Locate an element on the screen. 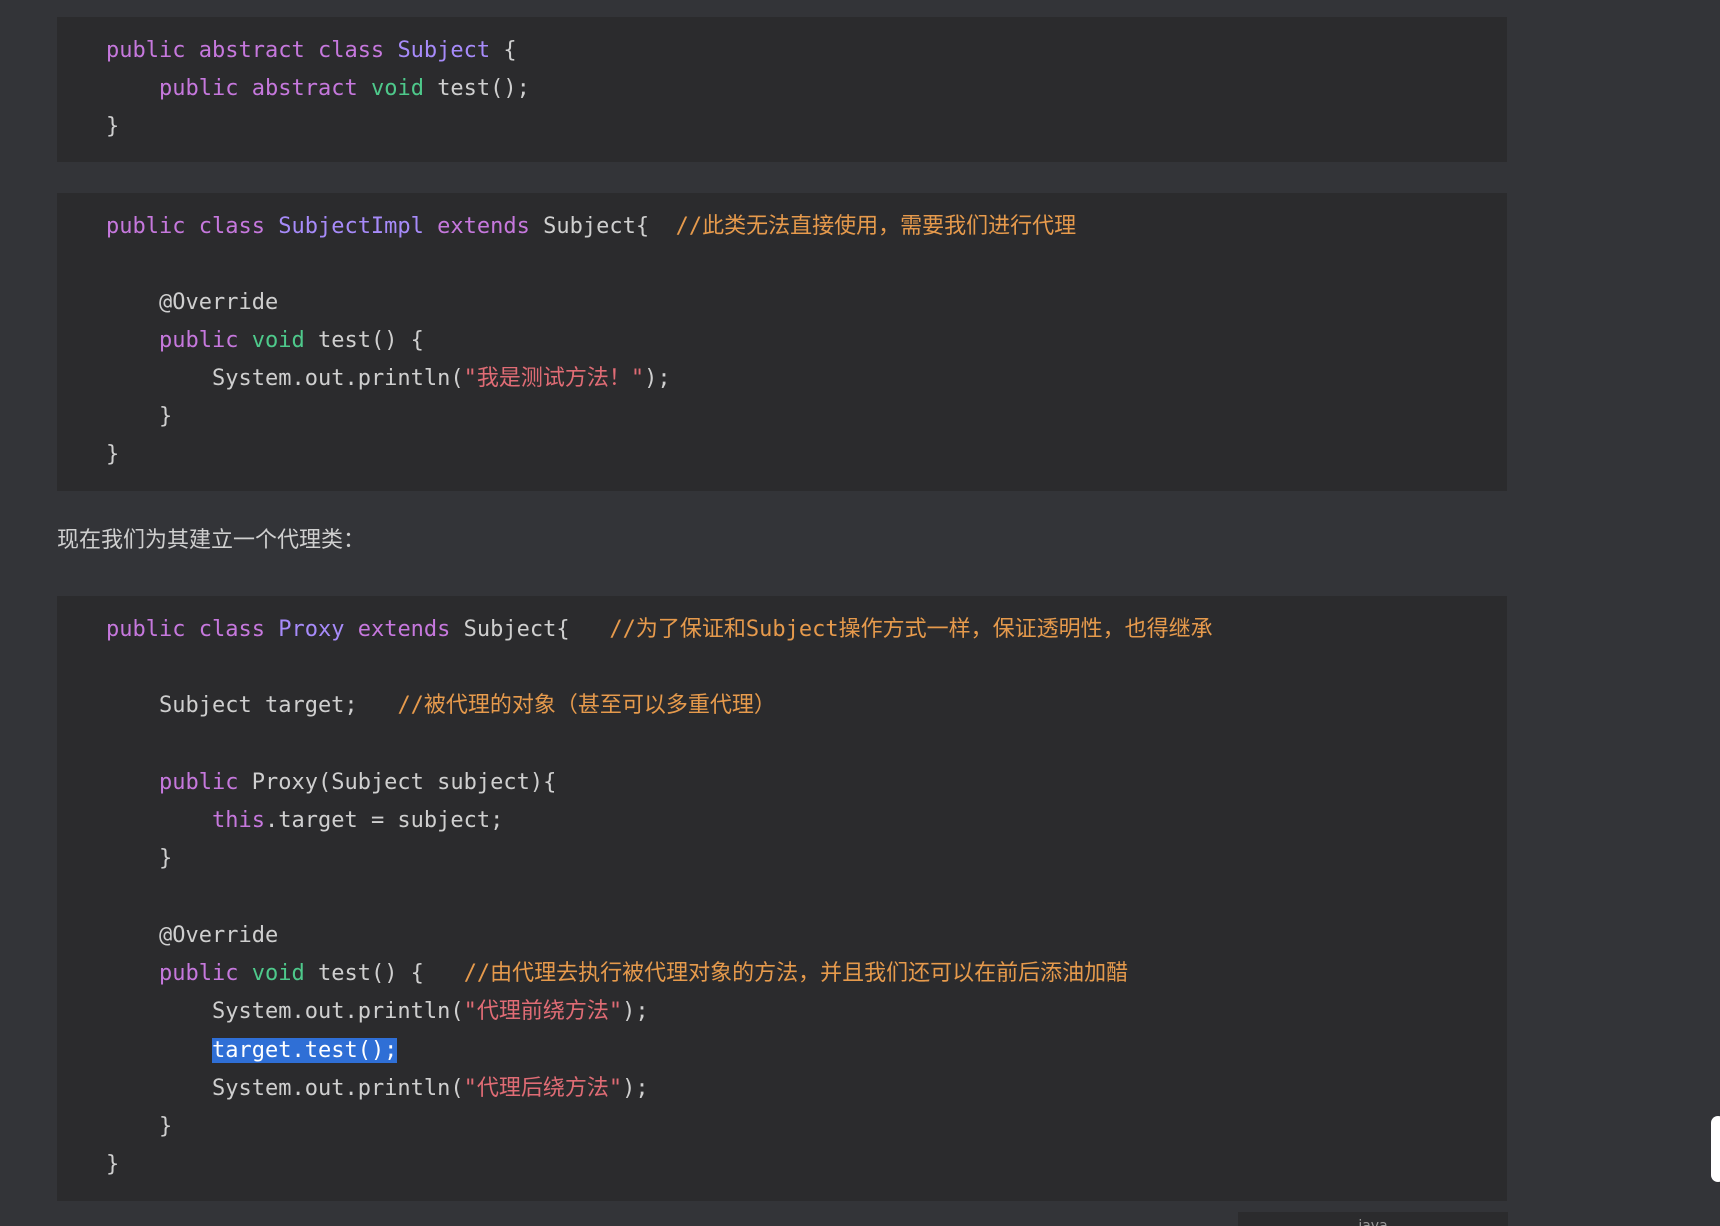 The height and width of the screenshot is (1226, 1720). string-literal: "代理后绕方法" is located at coordinates (543, 1088).